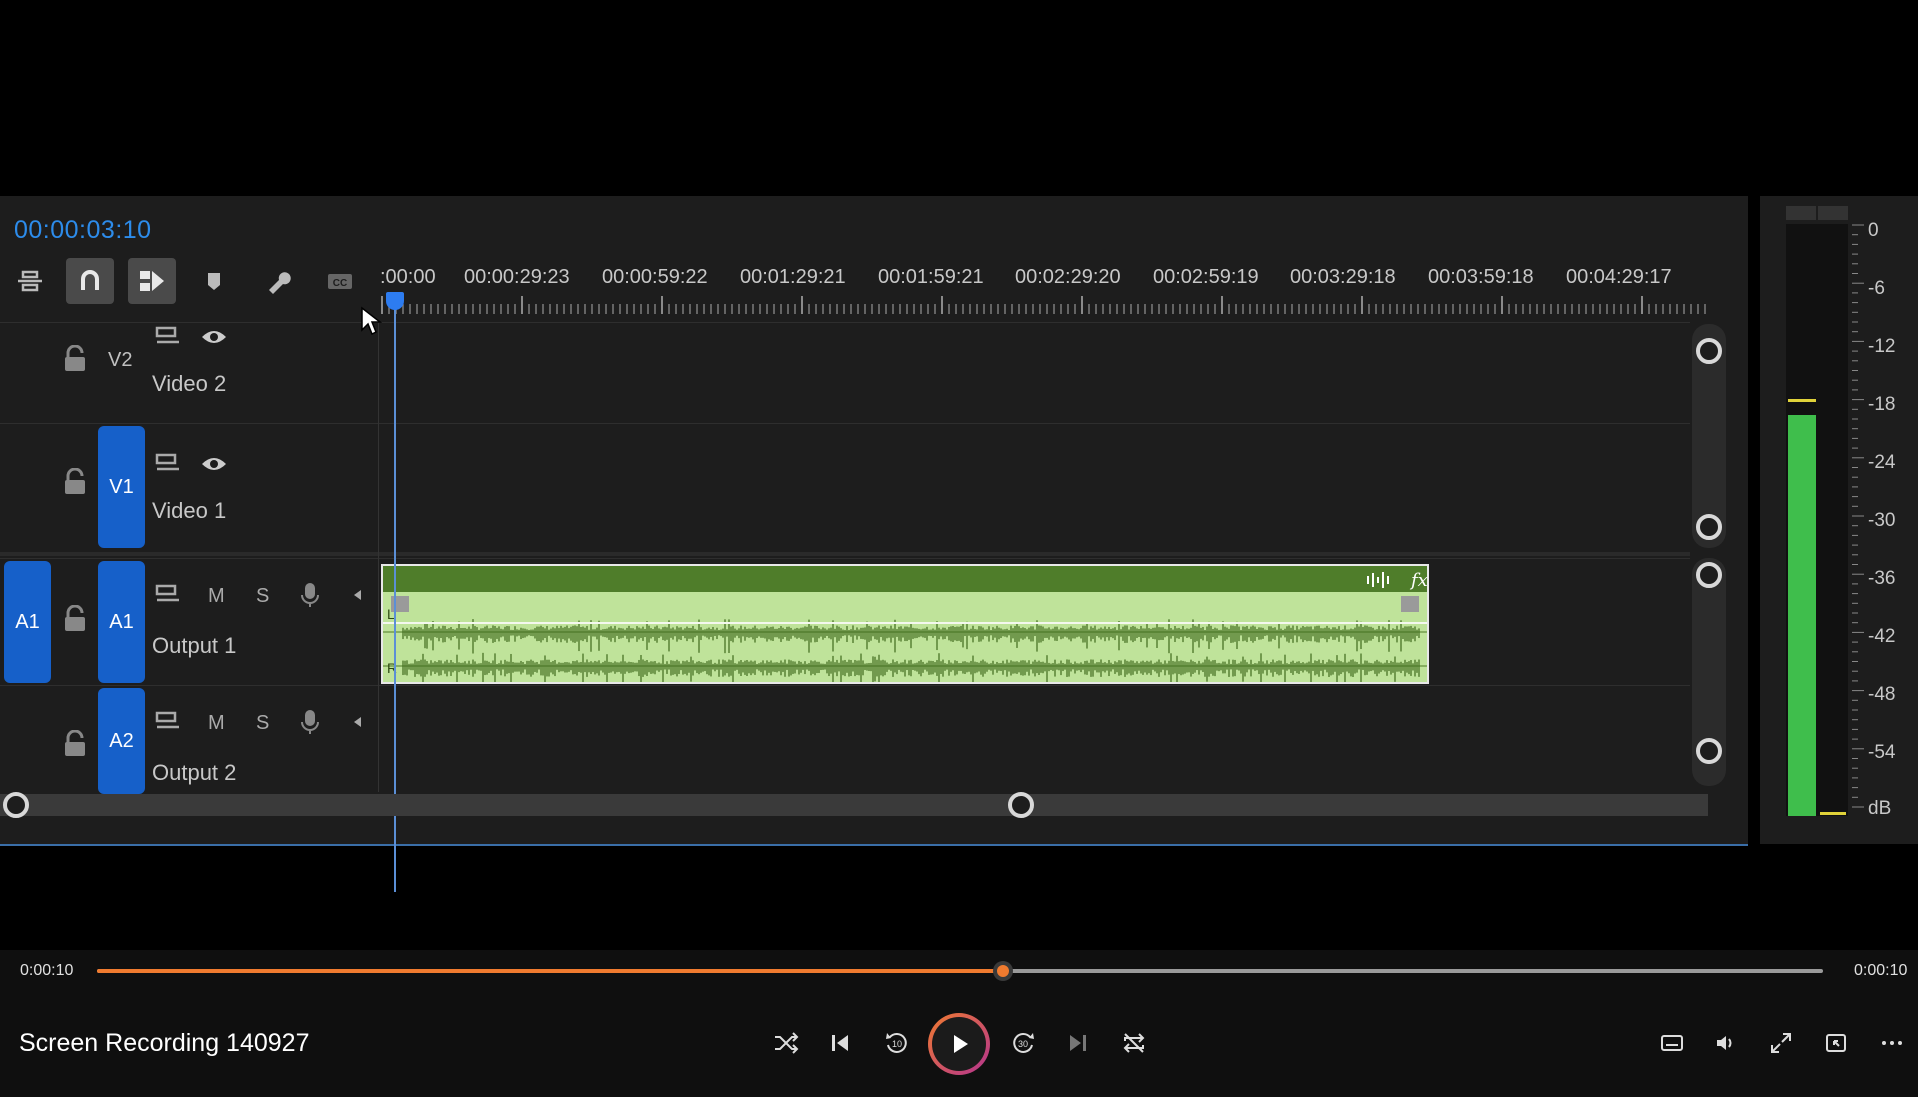 Image resolution: width=1918 pixels, height=1097 pixels. I want to click on track-v2: V2 Video 2, so click(845, 372).